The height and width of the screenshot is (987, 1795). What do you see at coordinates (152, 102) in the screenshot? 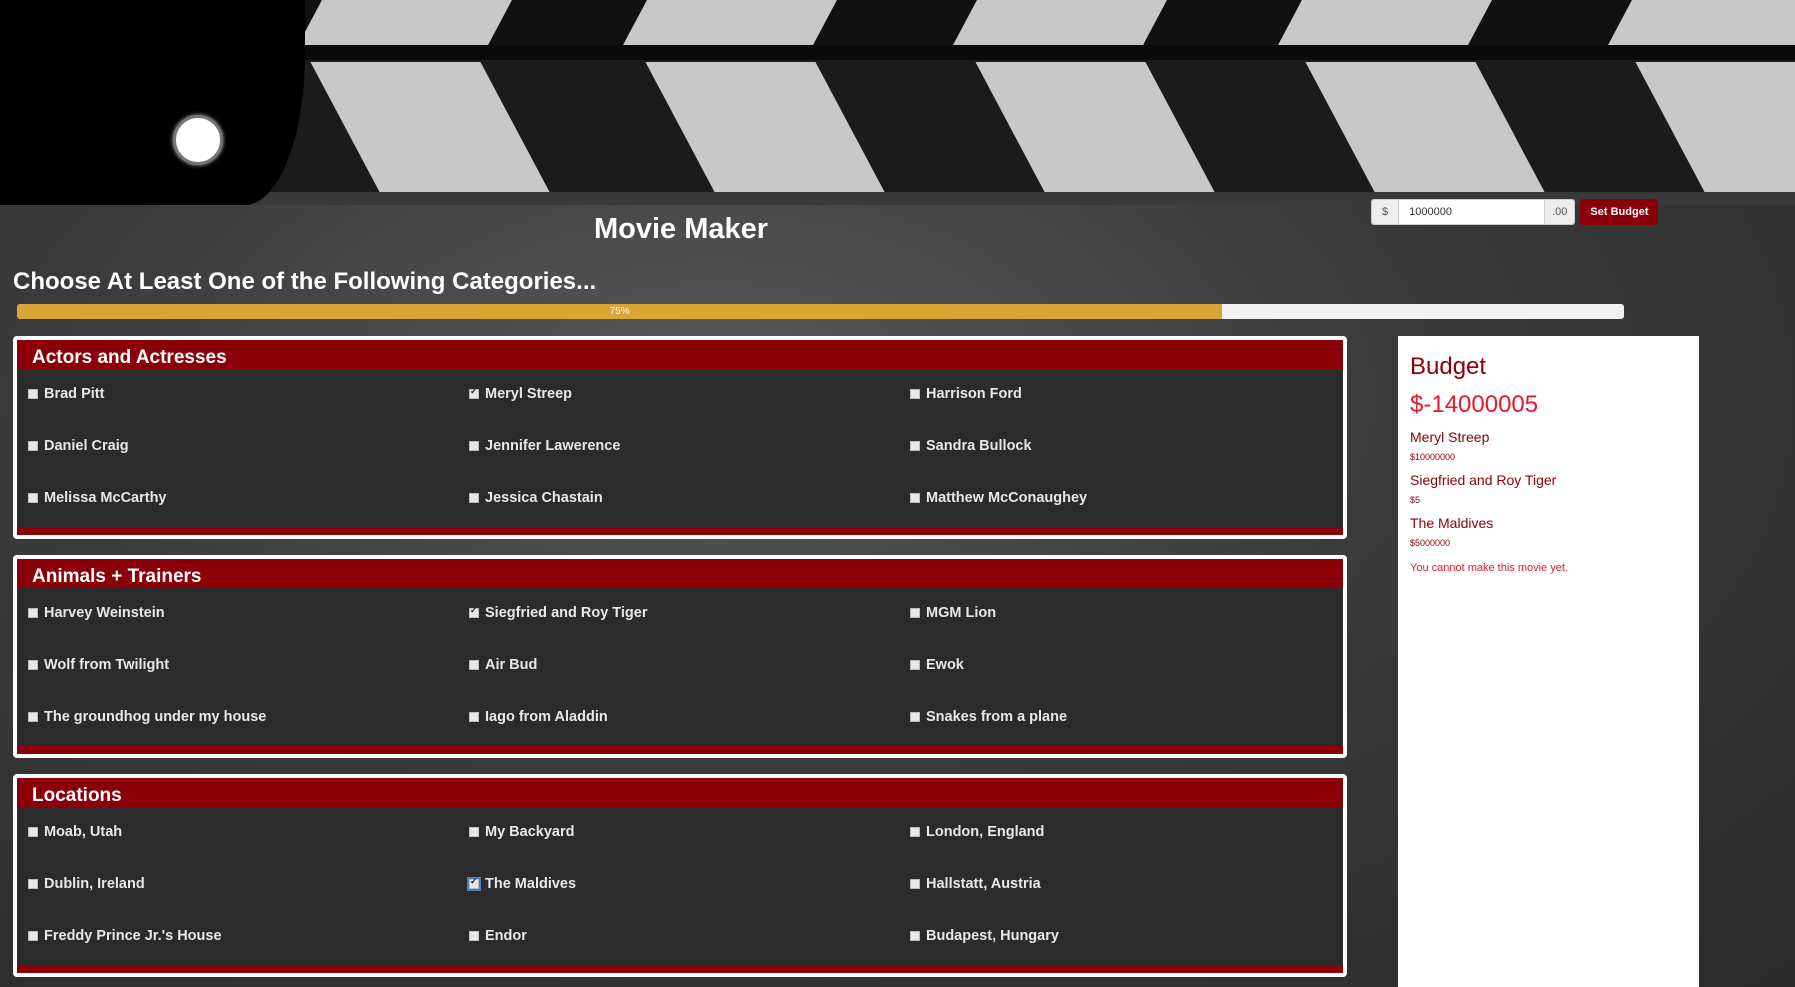
I see `clapper-hinge` at bounding box center [152, 102].